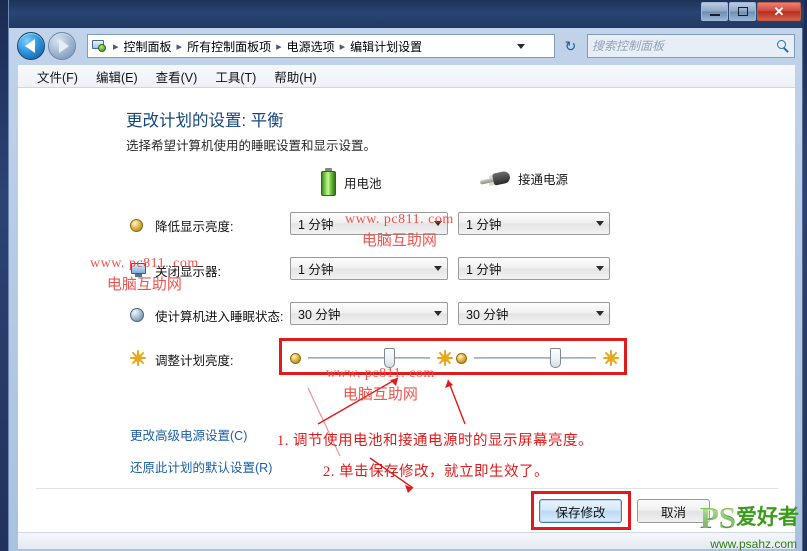 This screenshot has height=551, width=807. I want to click on breadcrumb: ▸ 控制面板 ▸ 所有控制面板项 ▸ 电源选项 ▸ 编辑计划设置, so click(321, 46).